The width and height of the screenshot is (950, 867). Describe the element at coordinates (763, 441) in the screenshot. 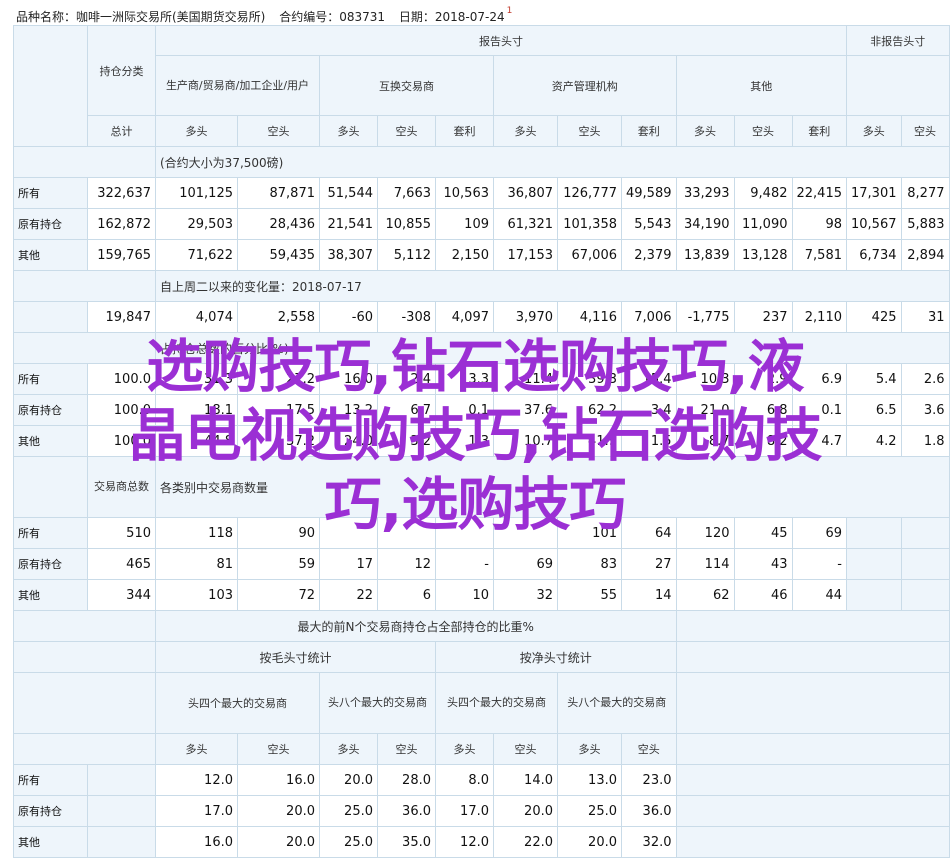

I see `table-cell: 8.2` at that location.